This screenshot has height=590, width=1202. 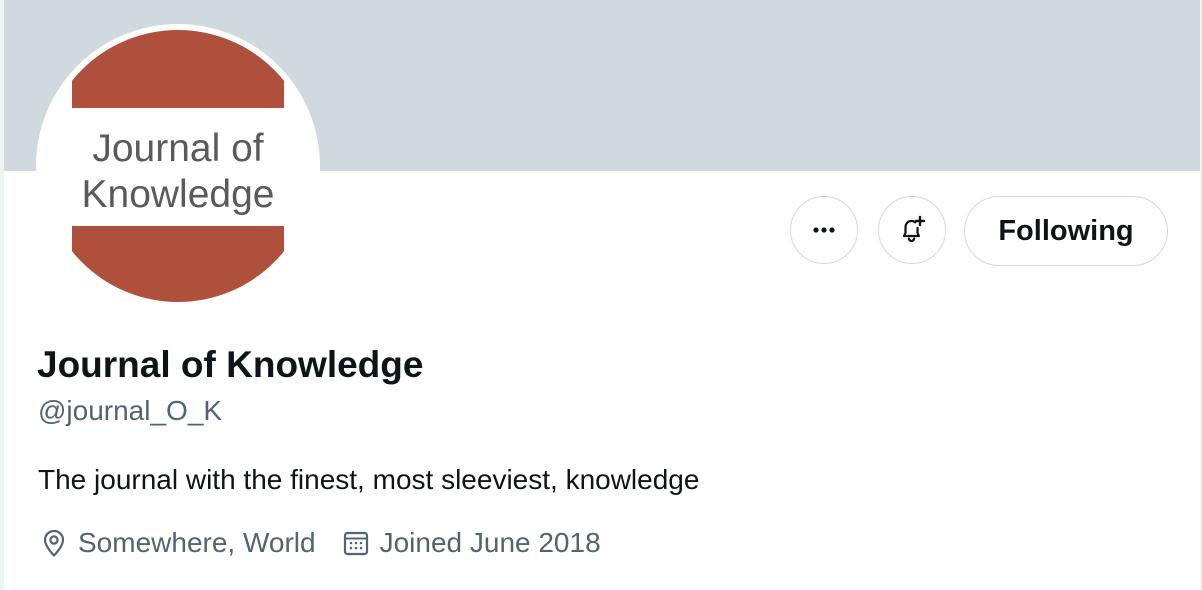 I want to click on avatar-text-line2: Knowledge, so click(x=178, y=194).